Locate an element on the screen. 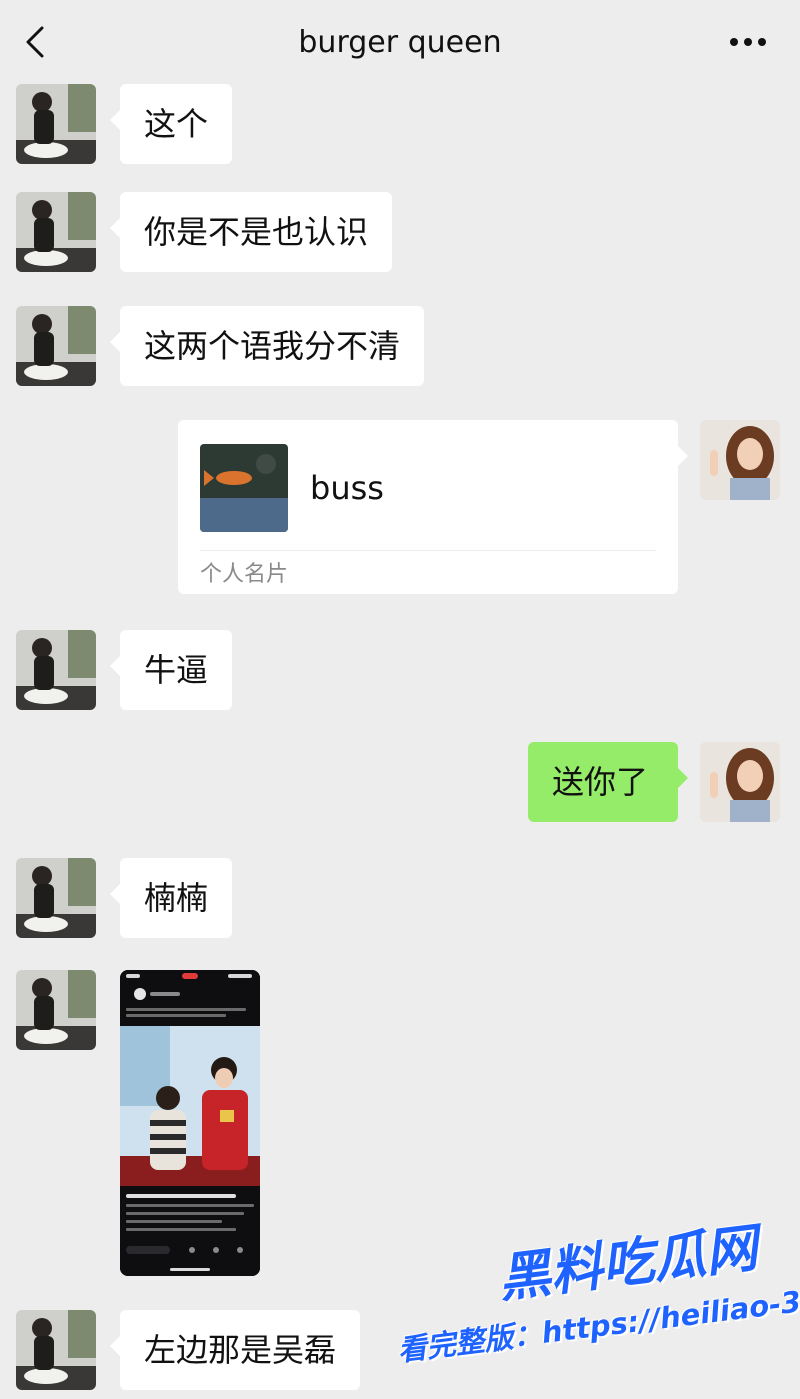  chat-title: burger queen is located at coordinates (400, 42).